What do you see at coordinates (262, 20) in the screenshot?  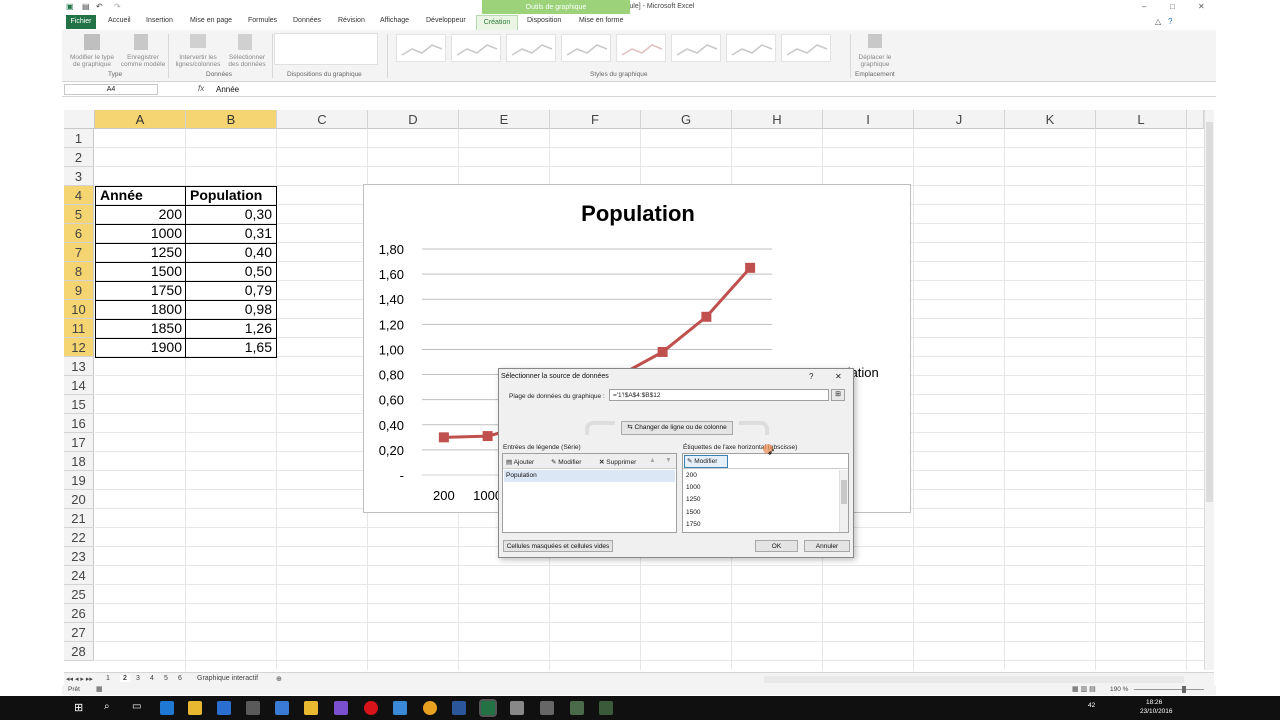 I see `tab-formules: Formules` at bounding box center [262, 20].